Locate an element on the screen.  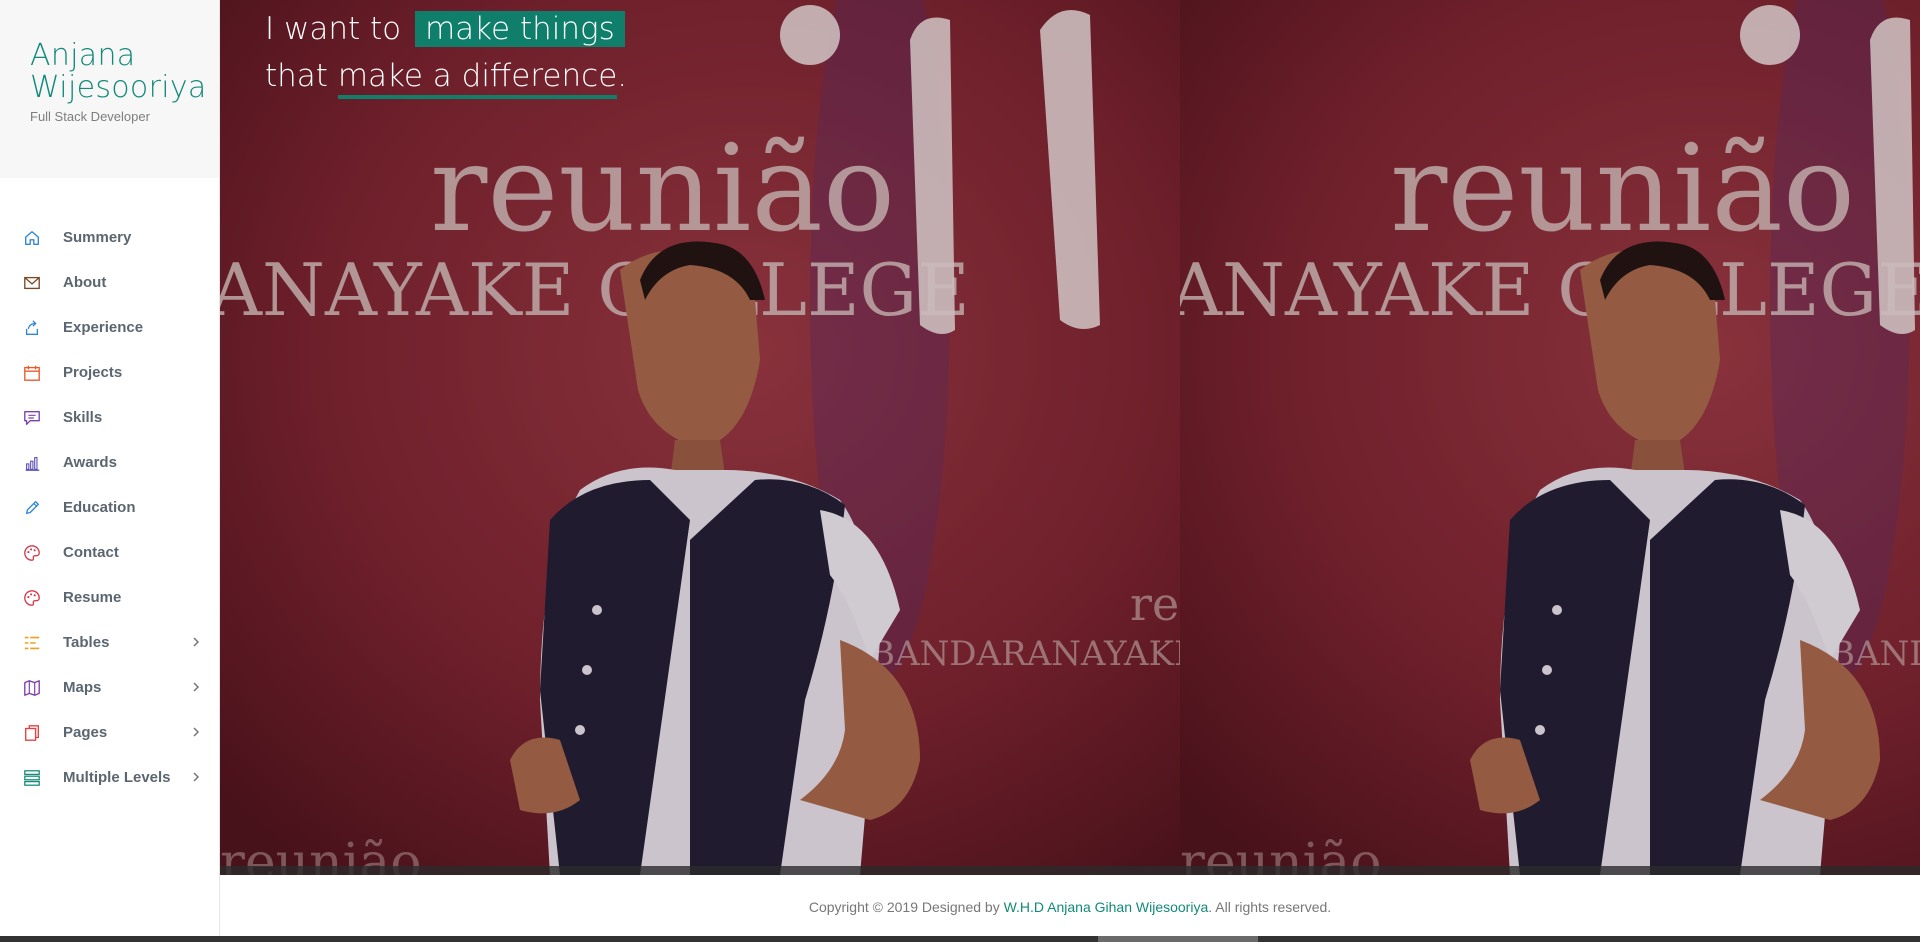
levels-icon is located at coordinates (32, 778).